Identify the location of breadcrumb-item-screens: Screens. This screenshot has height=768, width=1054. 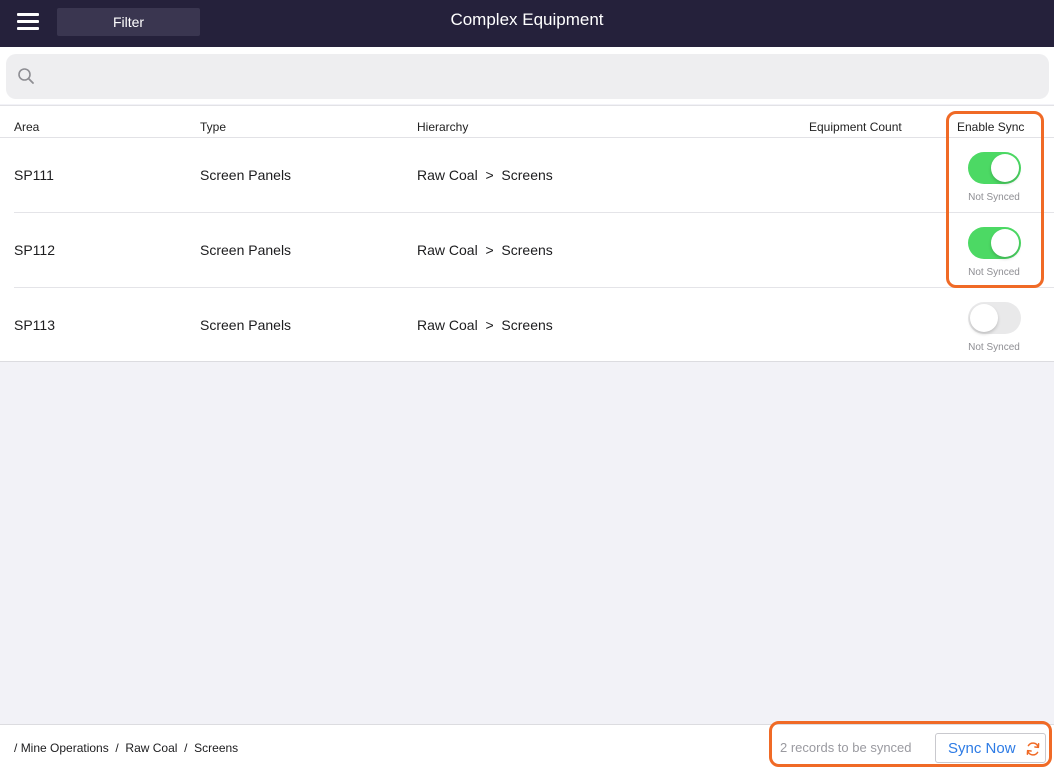
(216, 748).